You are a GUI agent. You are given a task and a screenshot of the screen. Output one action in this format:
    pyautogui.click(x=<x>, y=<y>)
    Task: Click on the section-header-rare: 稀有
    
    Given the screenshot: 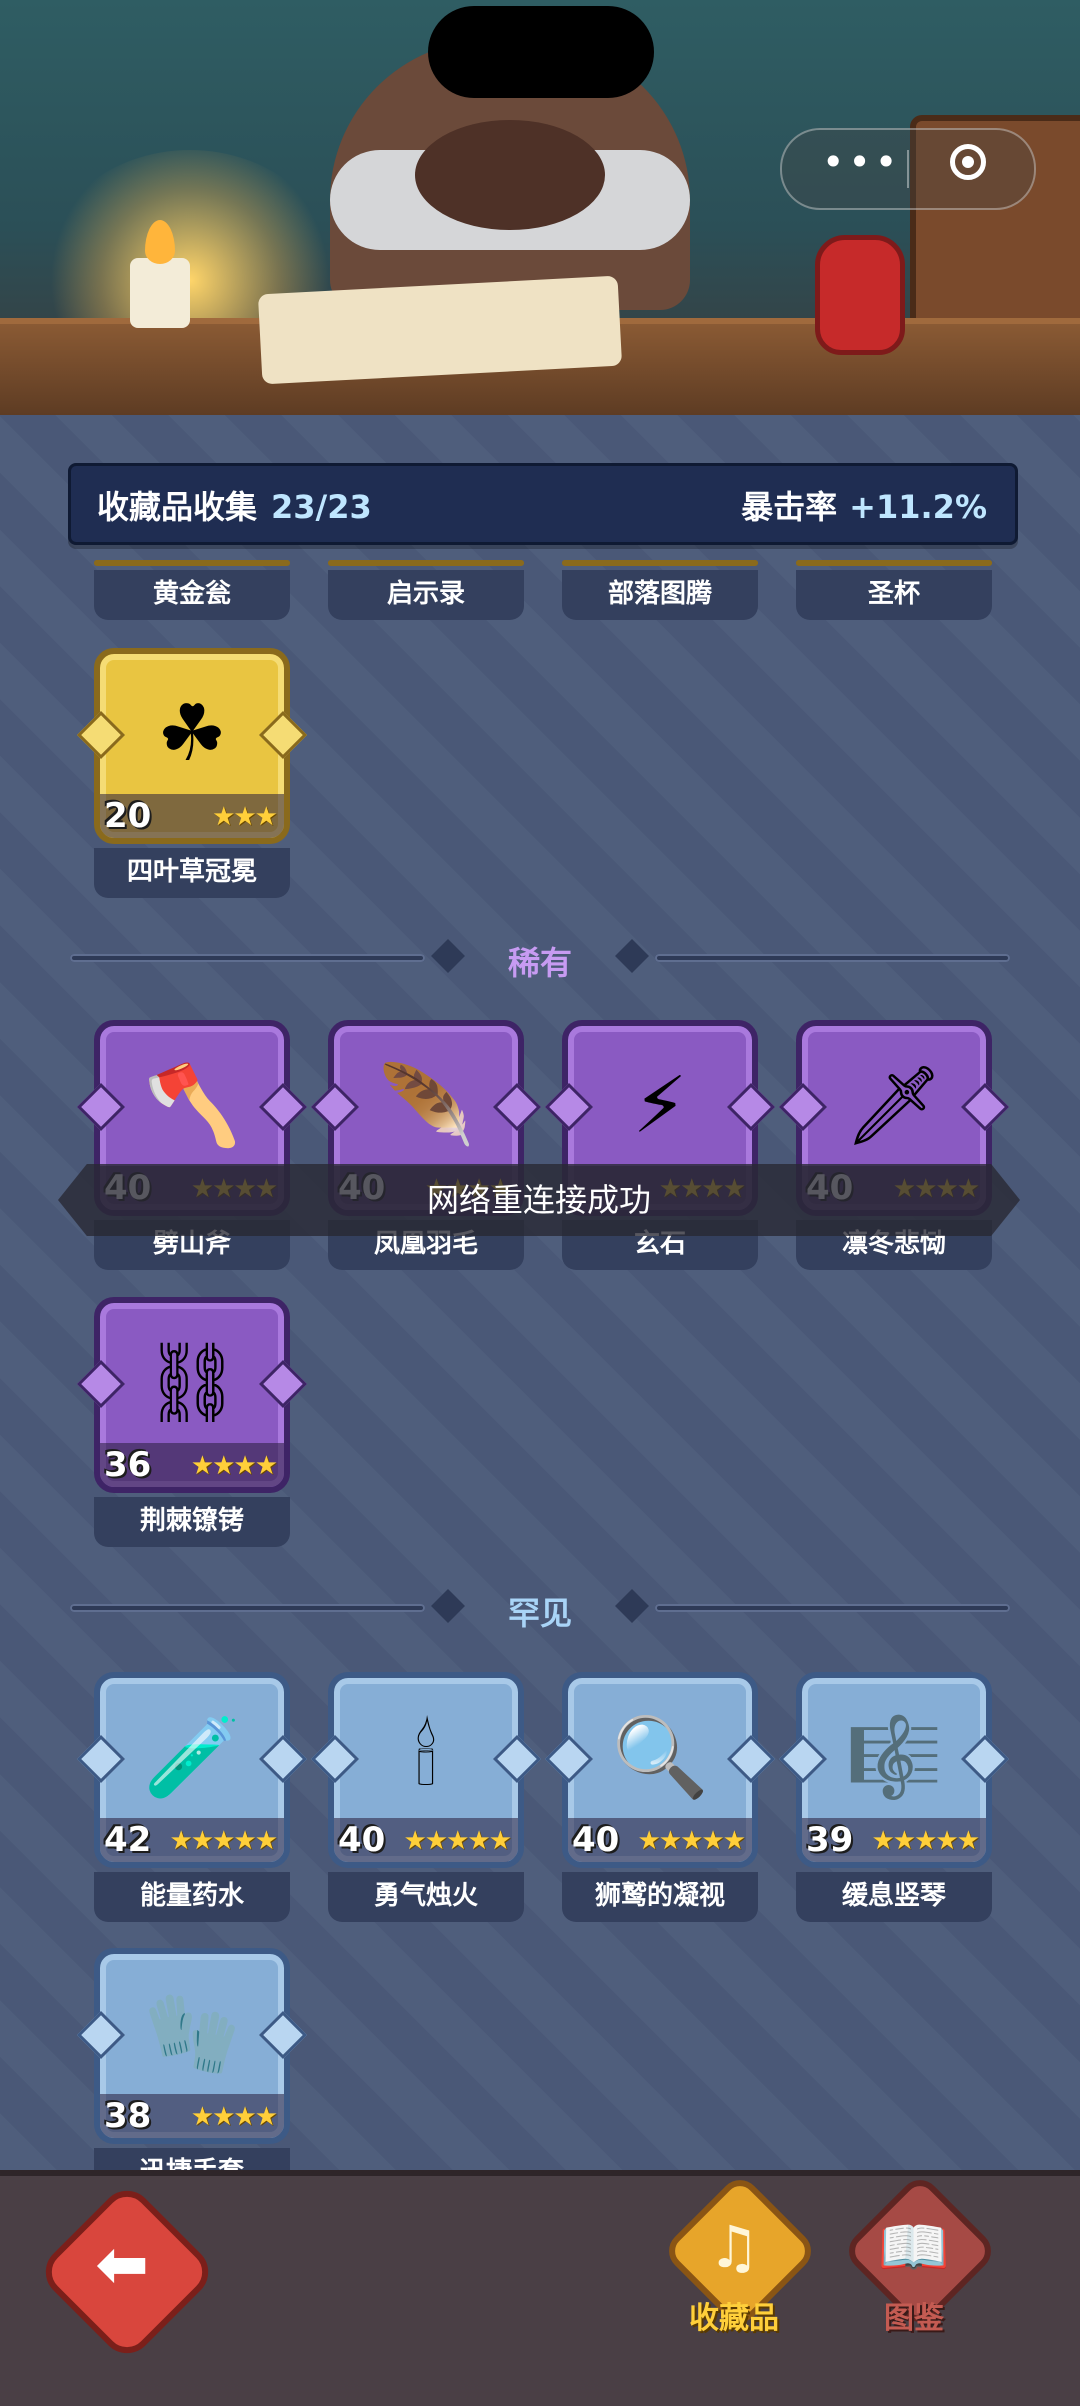 What is the action you would take?
    pyautogui.click(x=540, y=959)
    